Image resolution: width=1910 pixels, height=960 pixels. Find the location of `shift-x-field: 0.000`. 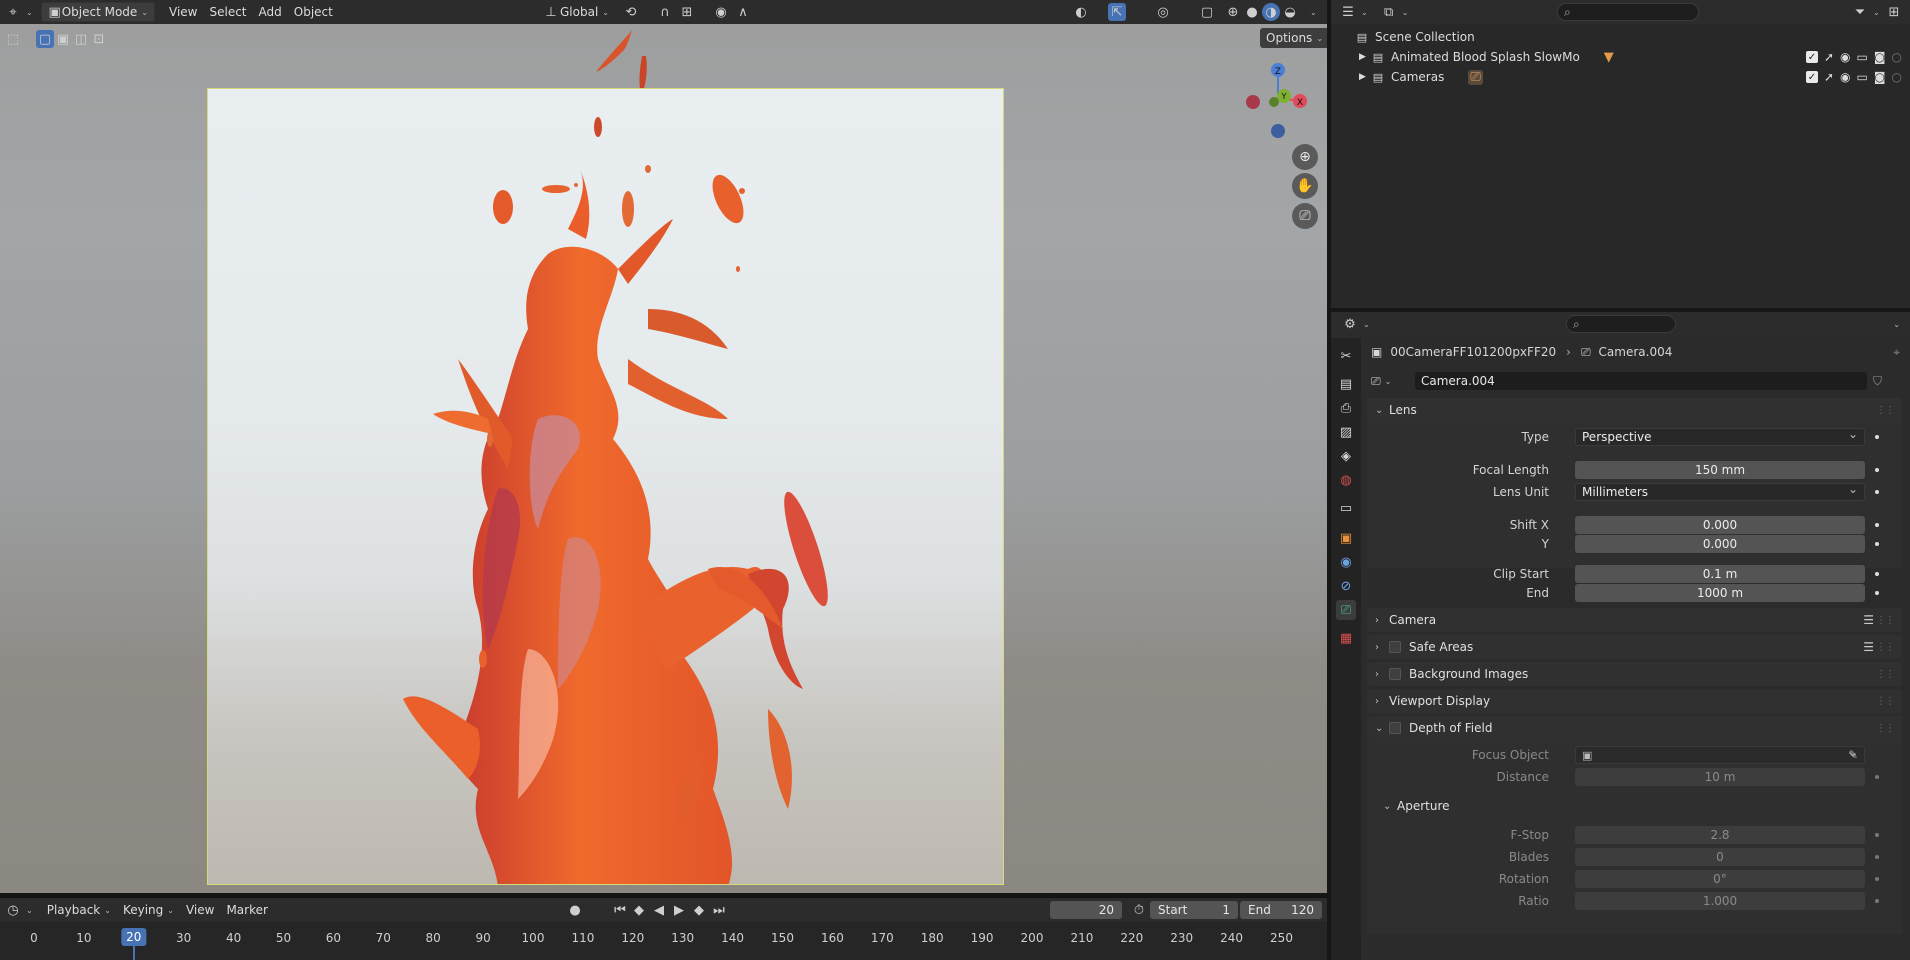

shift-x-field: 0.000 is located at coordinates (1720, 525).